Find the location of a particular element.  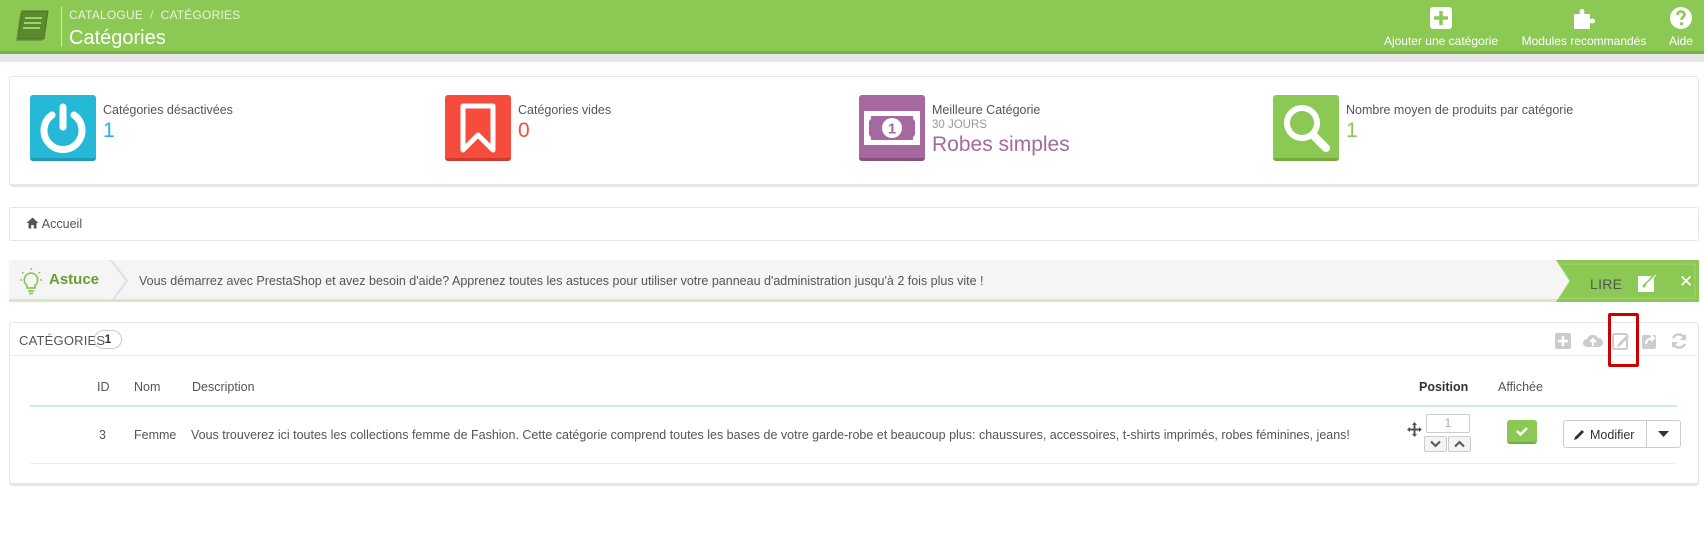

more-actions-dropdown is located at coordinates (1664, 434).